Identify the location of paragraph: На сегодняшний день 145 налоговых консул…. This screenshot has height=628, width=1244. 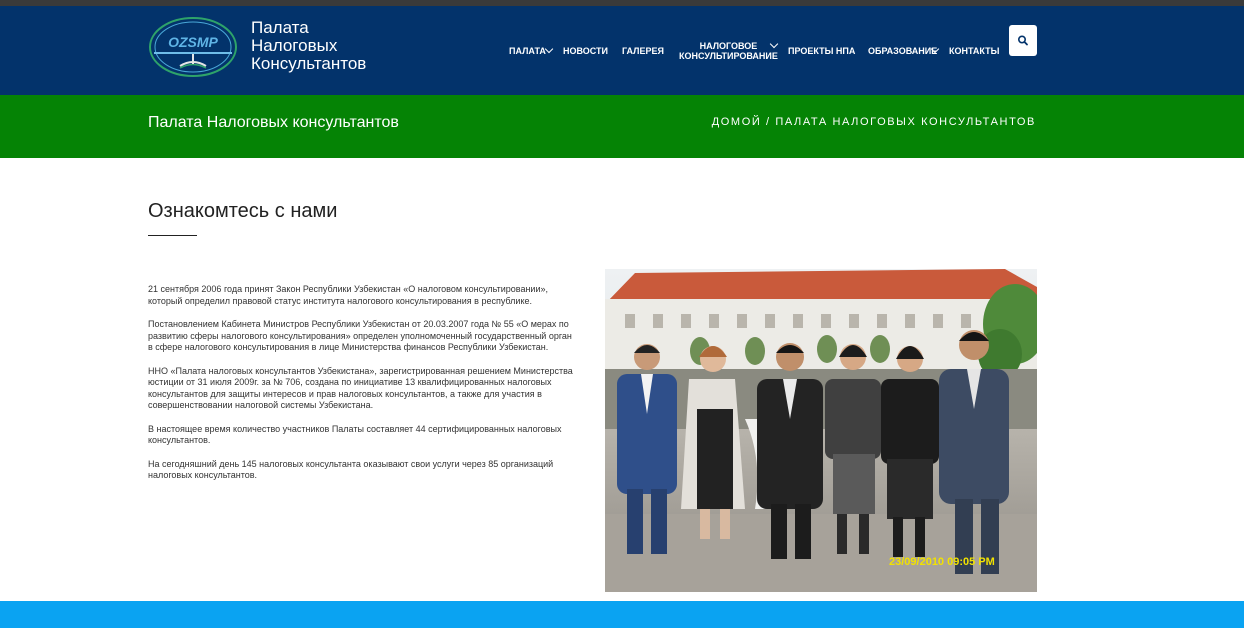
(351, 469).